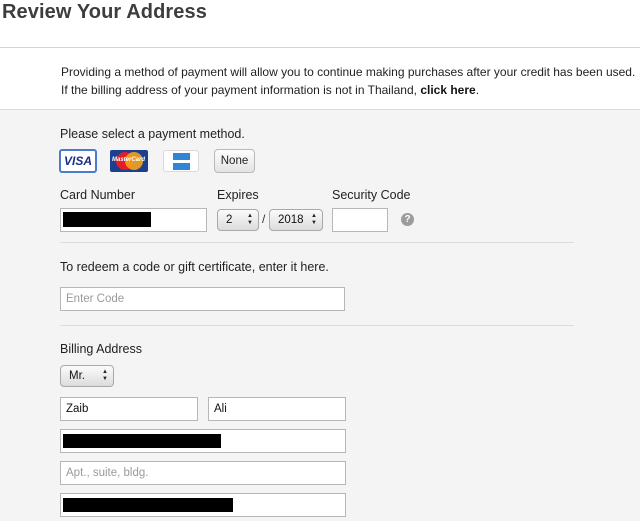  I want to click on visa-card-label: VISA, so click(77, 161).